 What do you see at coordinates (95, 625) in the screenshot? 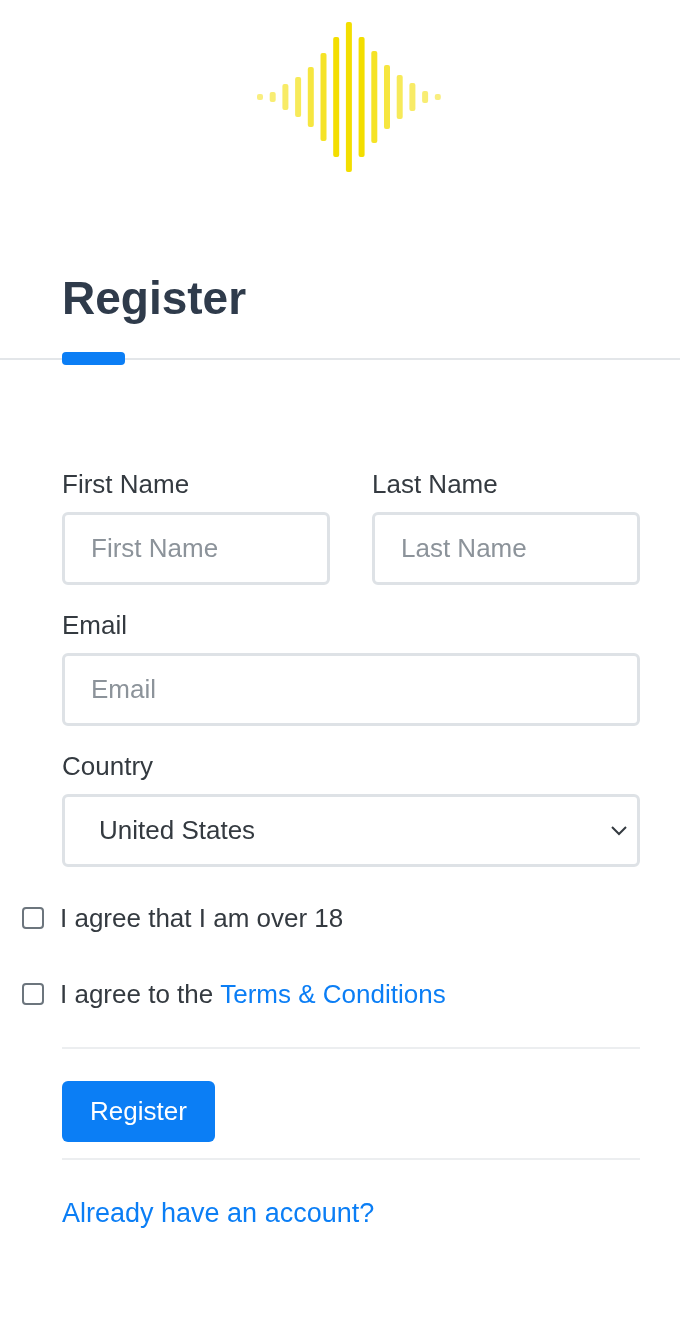
I see `field-label: Email` at bounding box center [95, 625].